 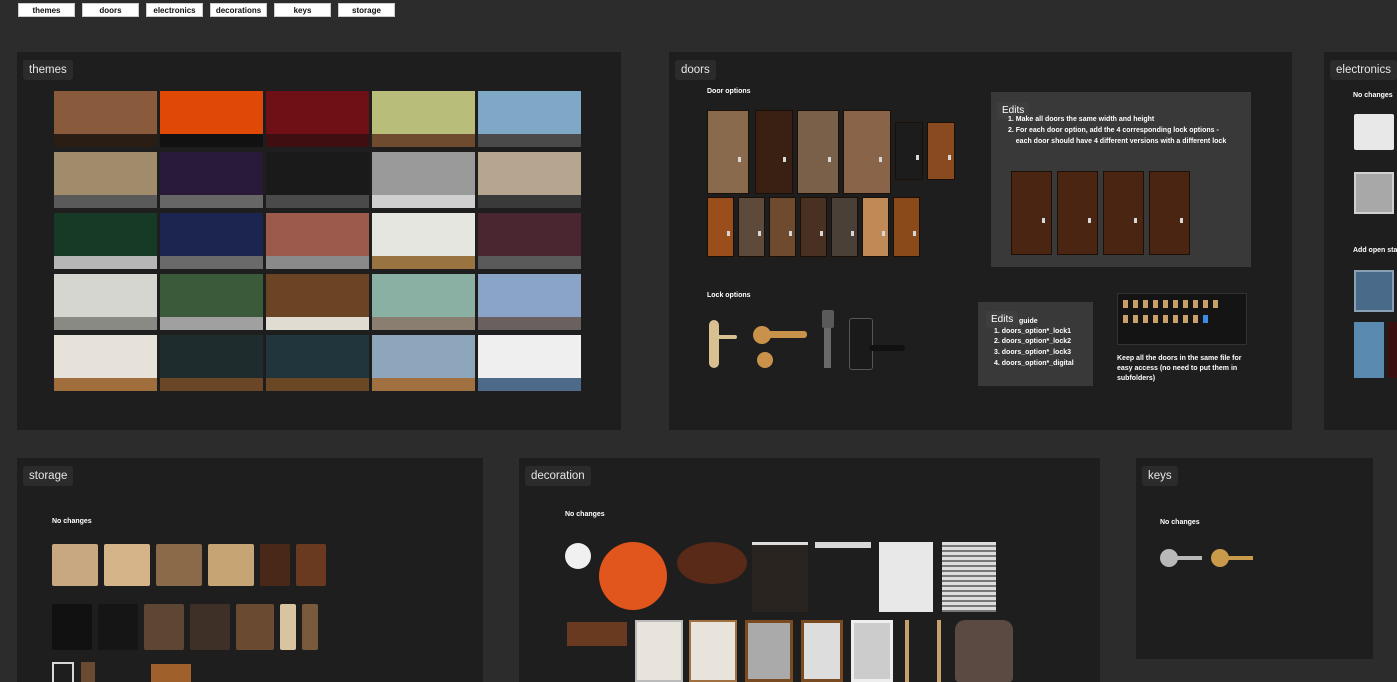 I want to click on white-window-icon, so click(x=872, y=651).